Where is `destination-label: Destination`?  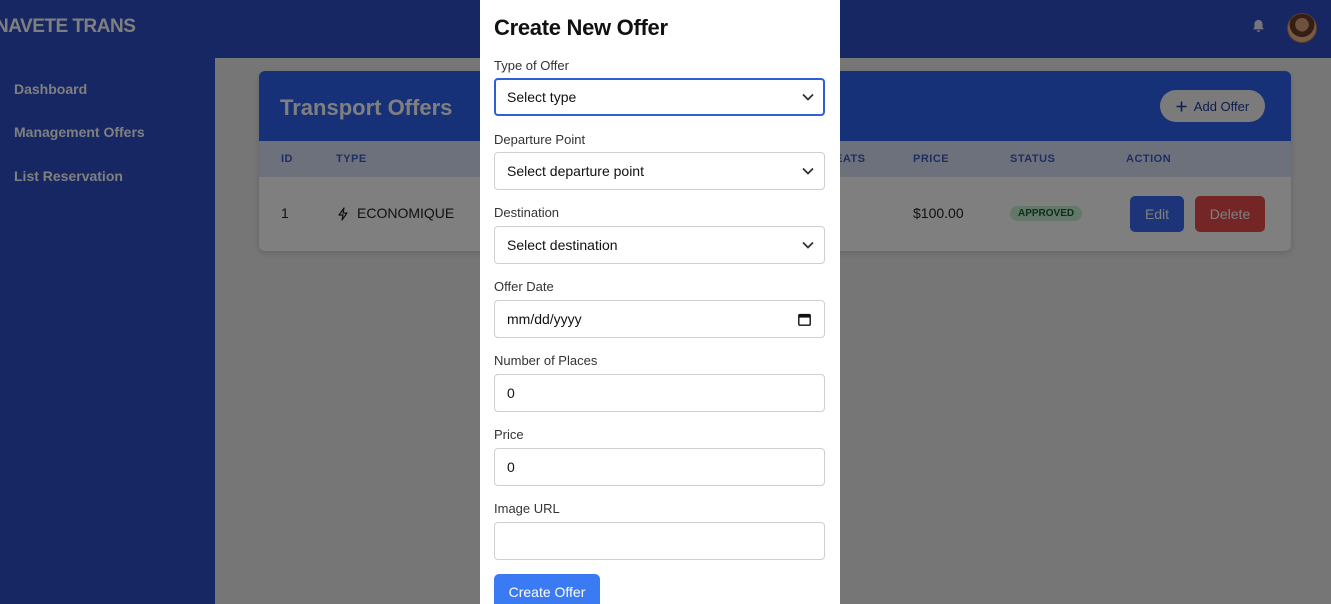 destination-label: Destination is located at coordinates (527, 212).